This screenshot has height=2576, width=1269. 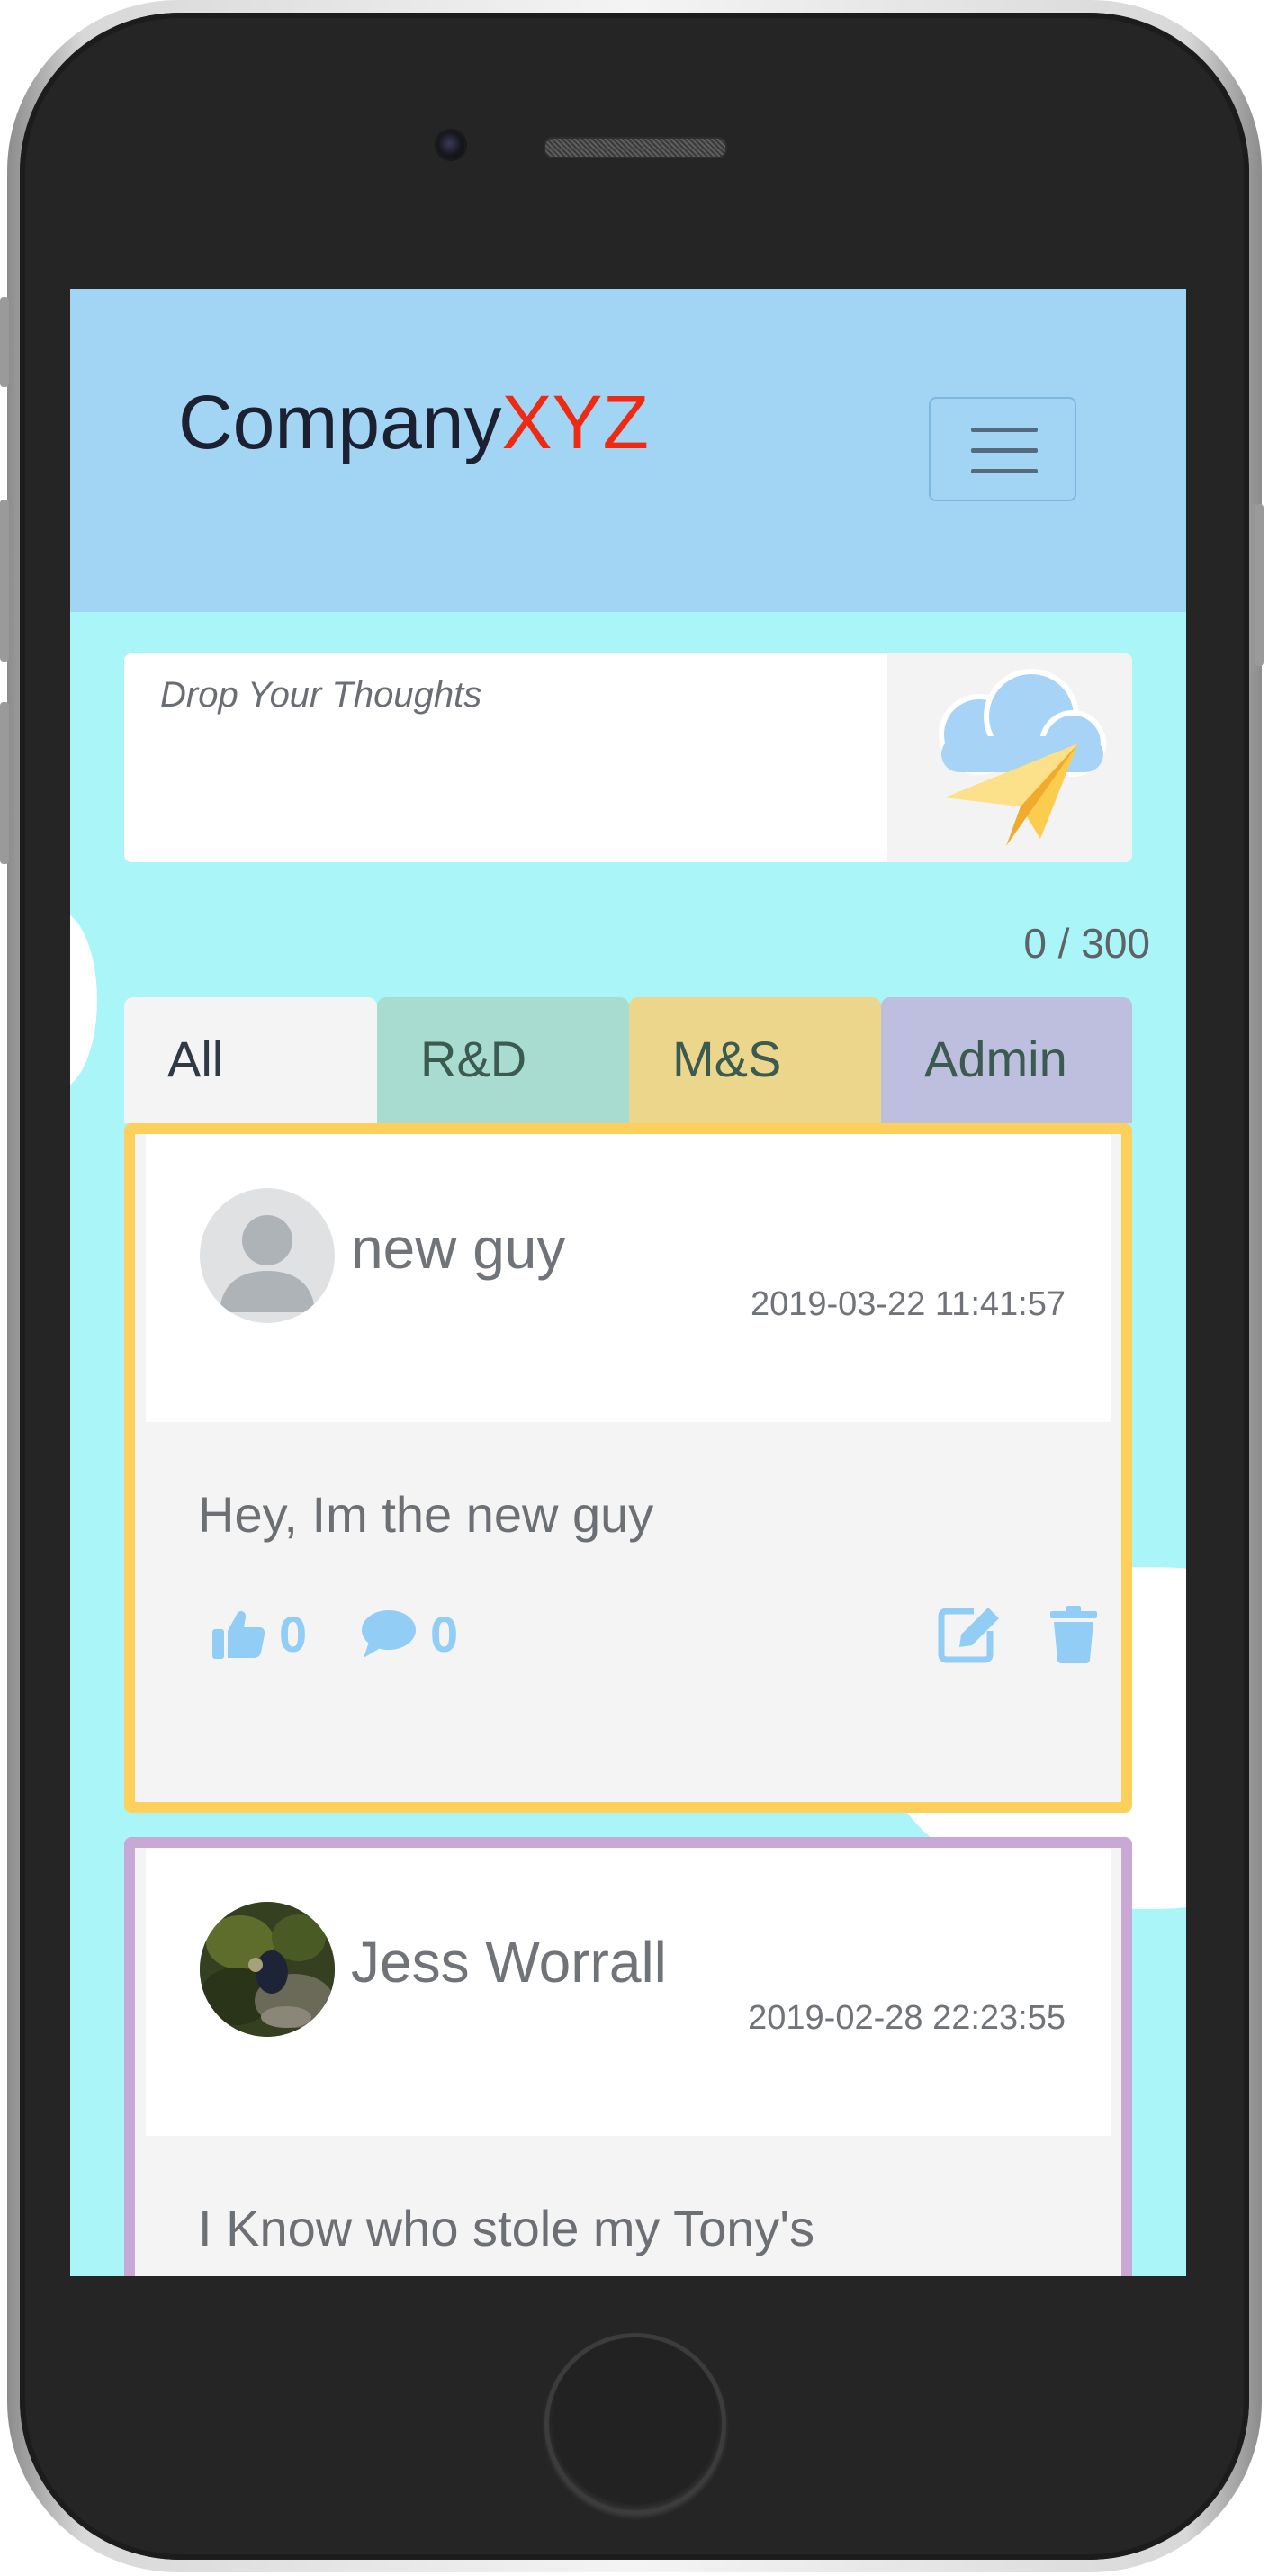 I want to click on menu-toggle-button, so click(x=1002, y=449).